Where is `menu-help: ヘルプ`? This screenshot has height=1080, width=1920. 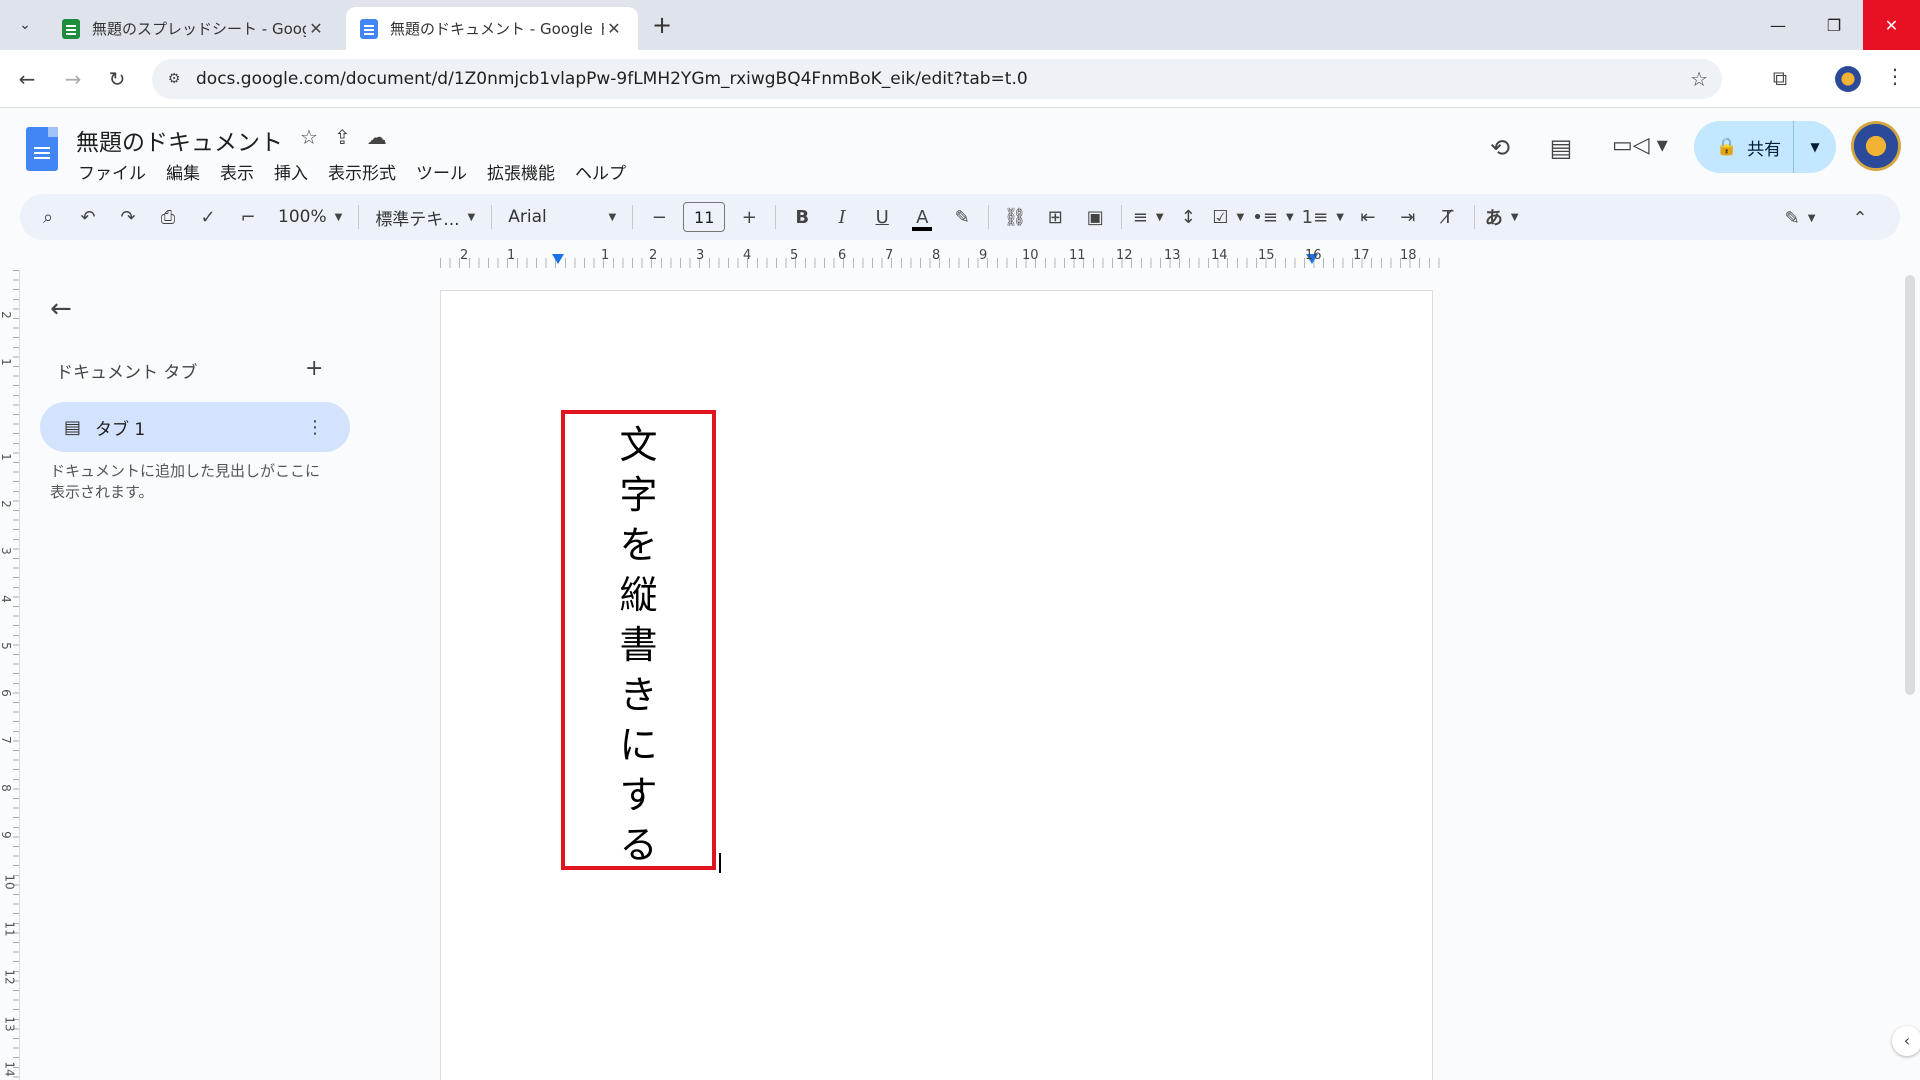 menu-help: ヘルプ is located at coordinates (604, 171).